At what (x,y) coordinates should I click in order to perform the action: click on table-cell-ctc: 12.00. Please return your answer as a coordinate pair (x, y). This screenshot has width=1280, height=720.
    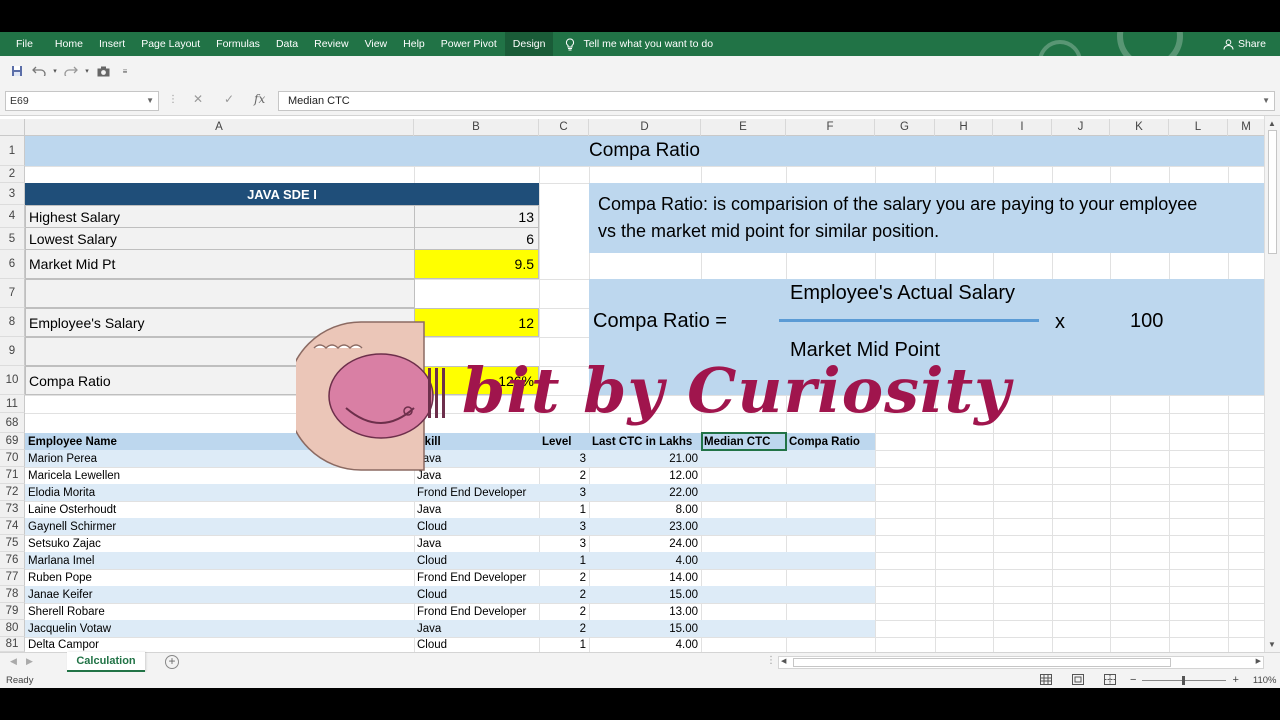
    Looking at the image, I should click on (645, 475).